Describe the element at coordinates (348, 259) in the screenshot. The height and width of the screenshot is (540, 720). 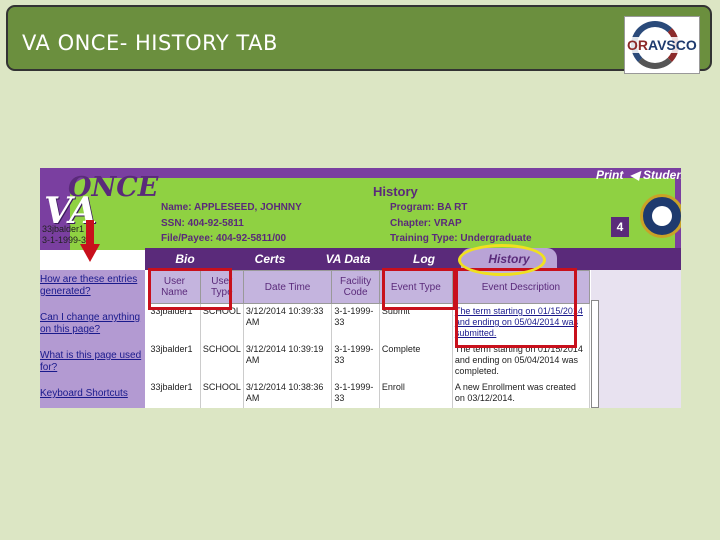
I see `tab-va-data: VA Data` at that location.